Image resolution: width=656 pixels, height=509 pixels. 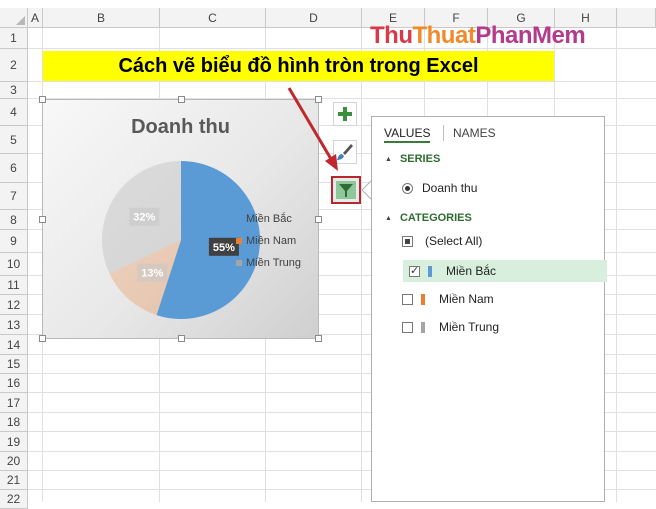 I want to click on row-header-6: 6, so click(x=14, y=168).